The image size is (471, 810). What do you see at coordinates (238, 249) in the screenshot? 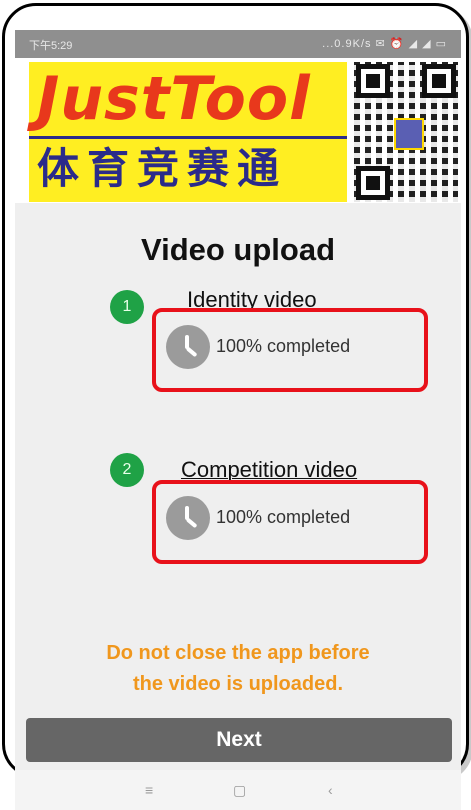
I see `page-title: Video upload` at bounding box center [238, 249].